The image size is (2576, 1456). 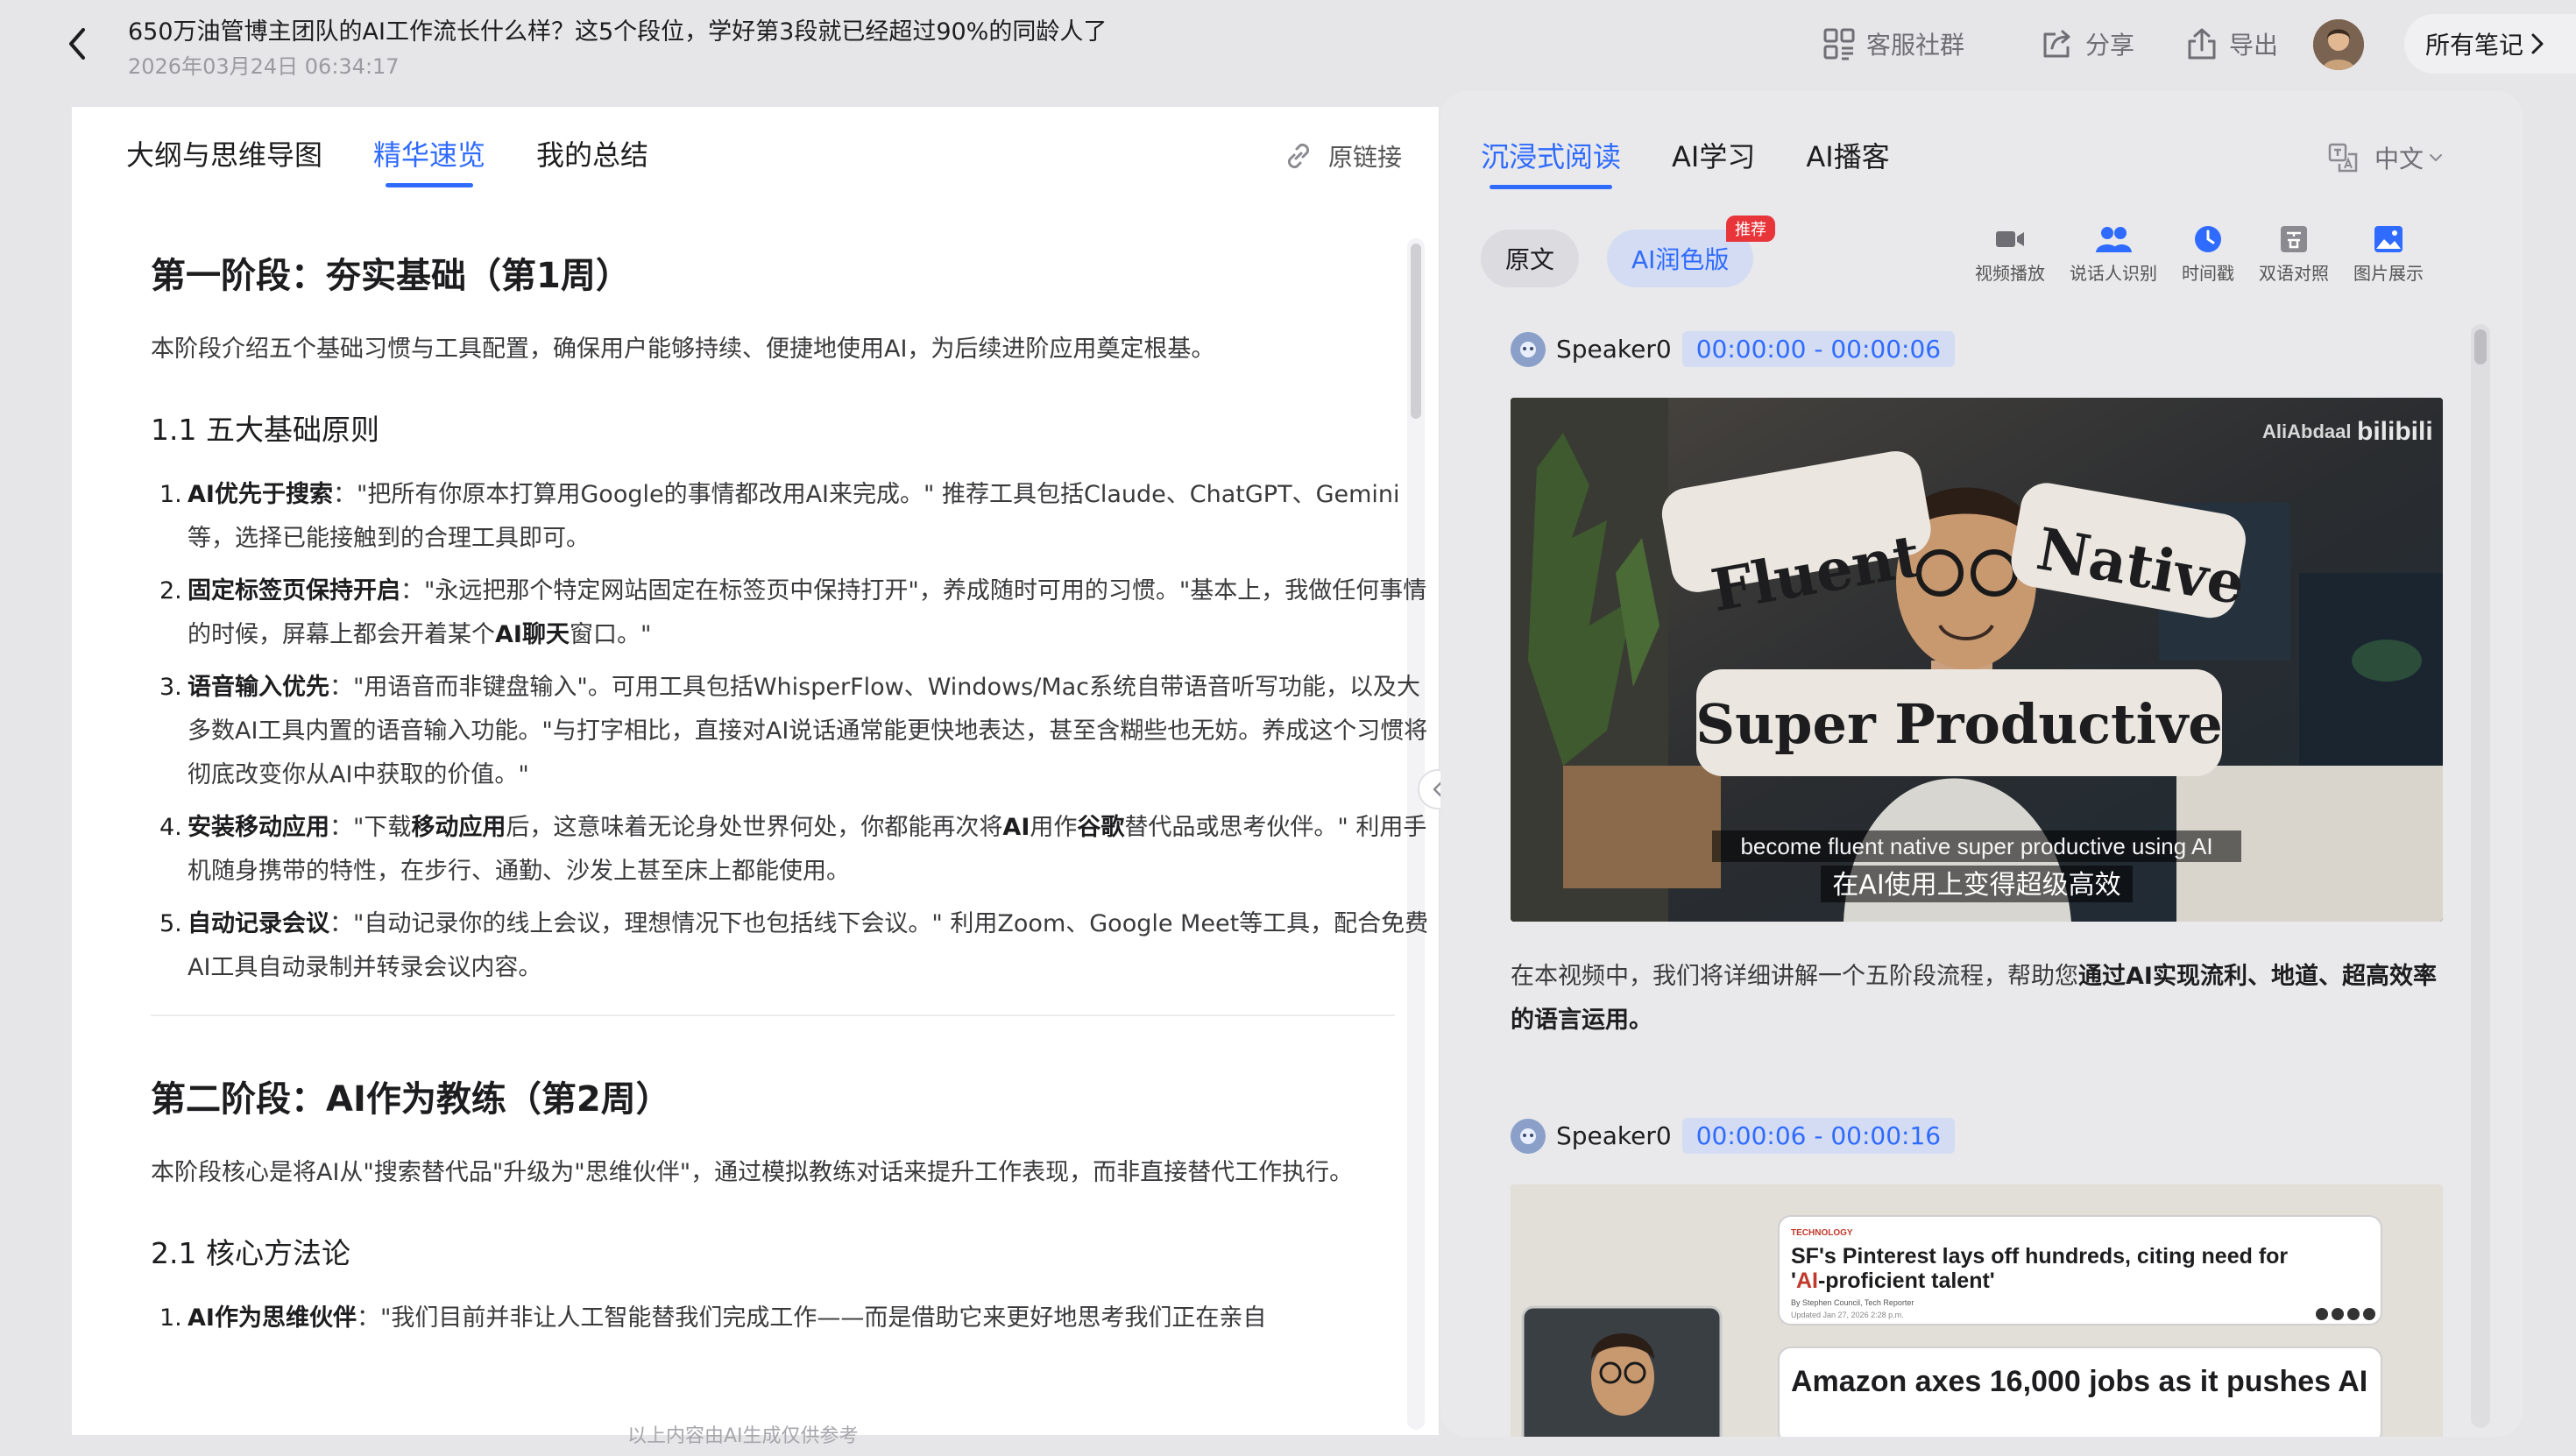 I want to click on list-number: 3., so click(x=170, y=687).